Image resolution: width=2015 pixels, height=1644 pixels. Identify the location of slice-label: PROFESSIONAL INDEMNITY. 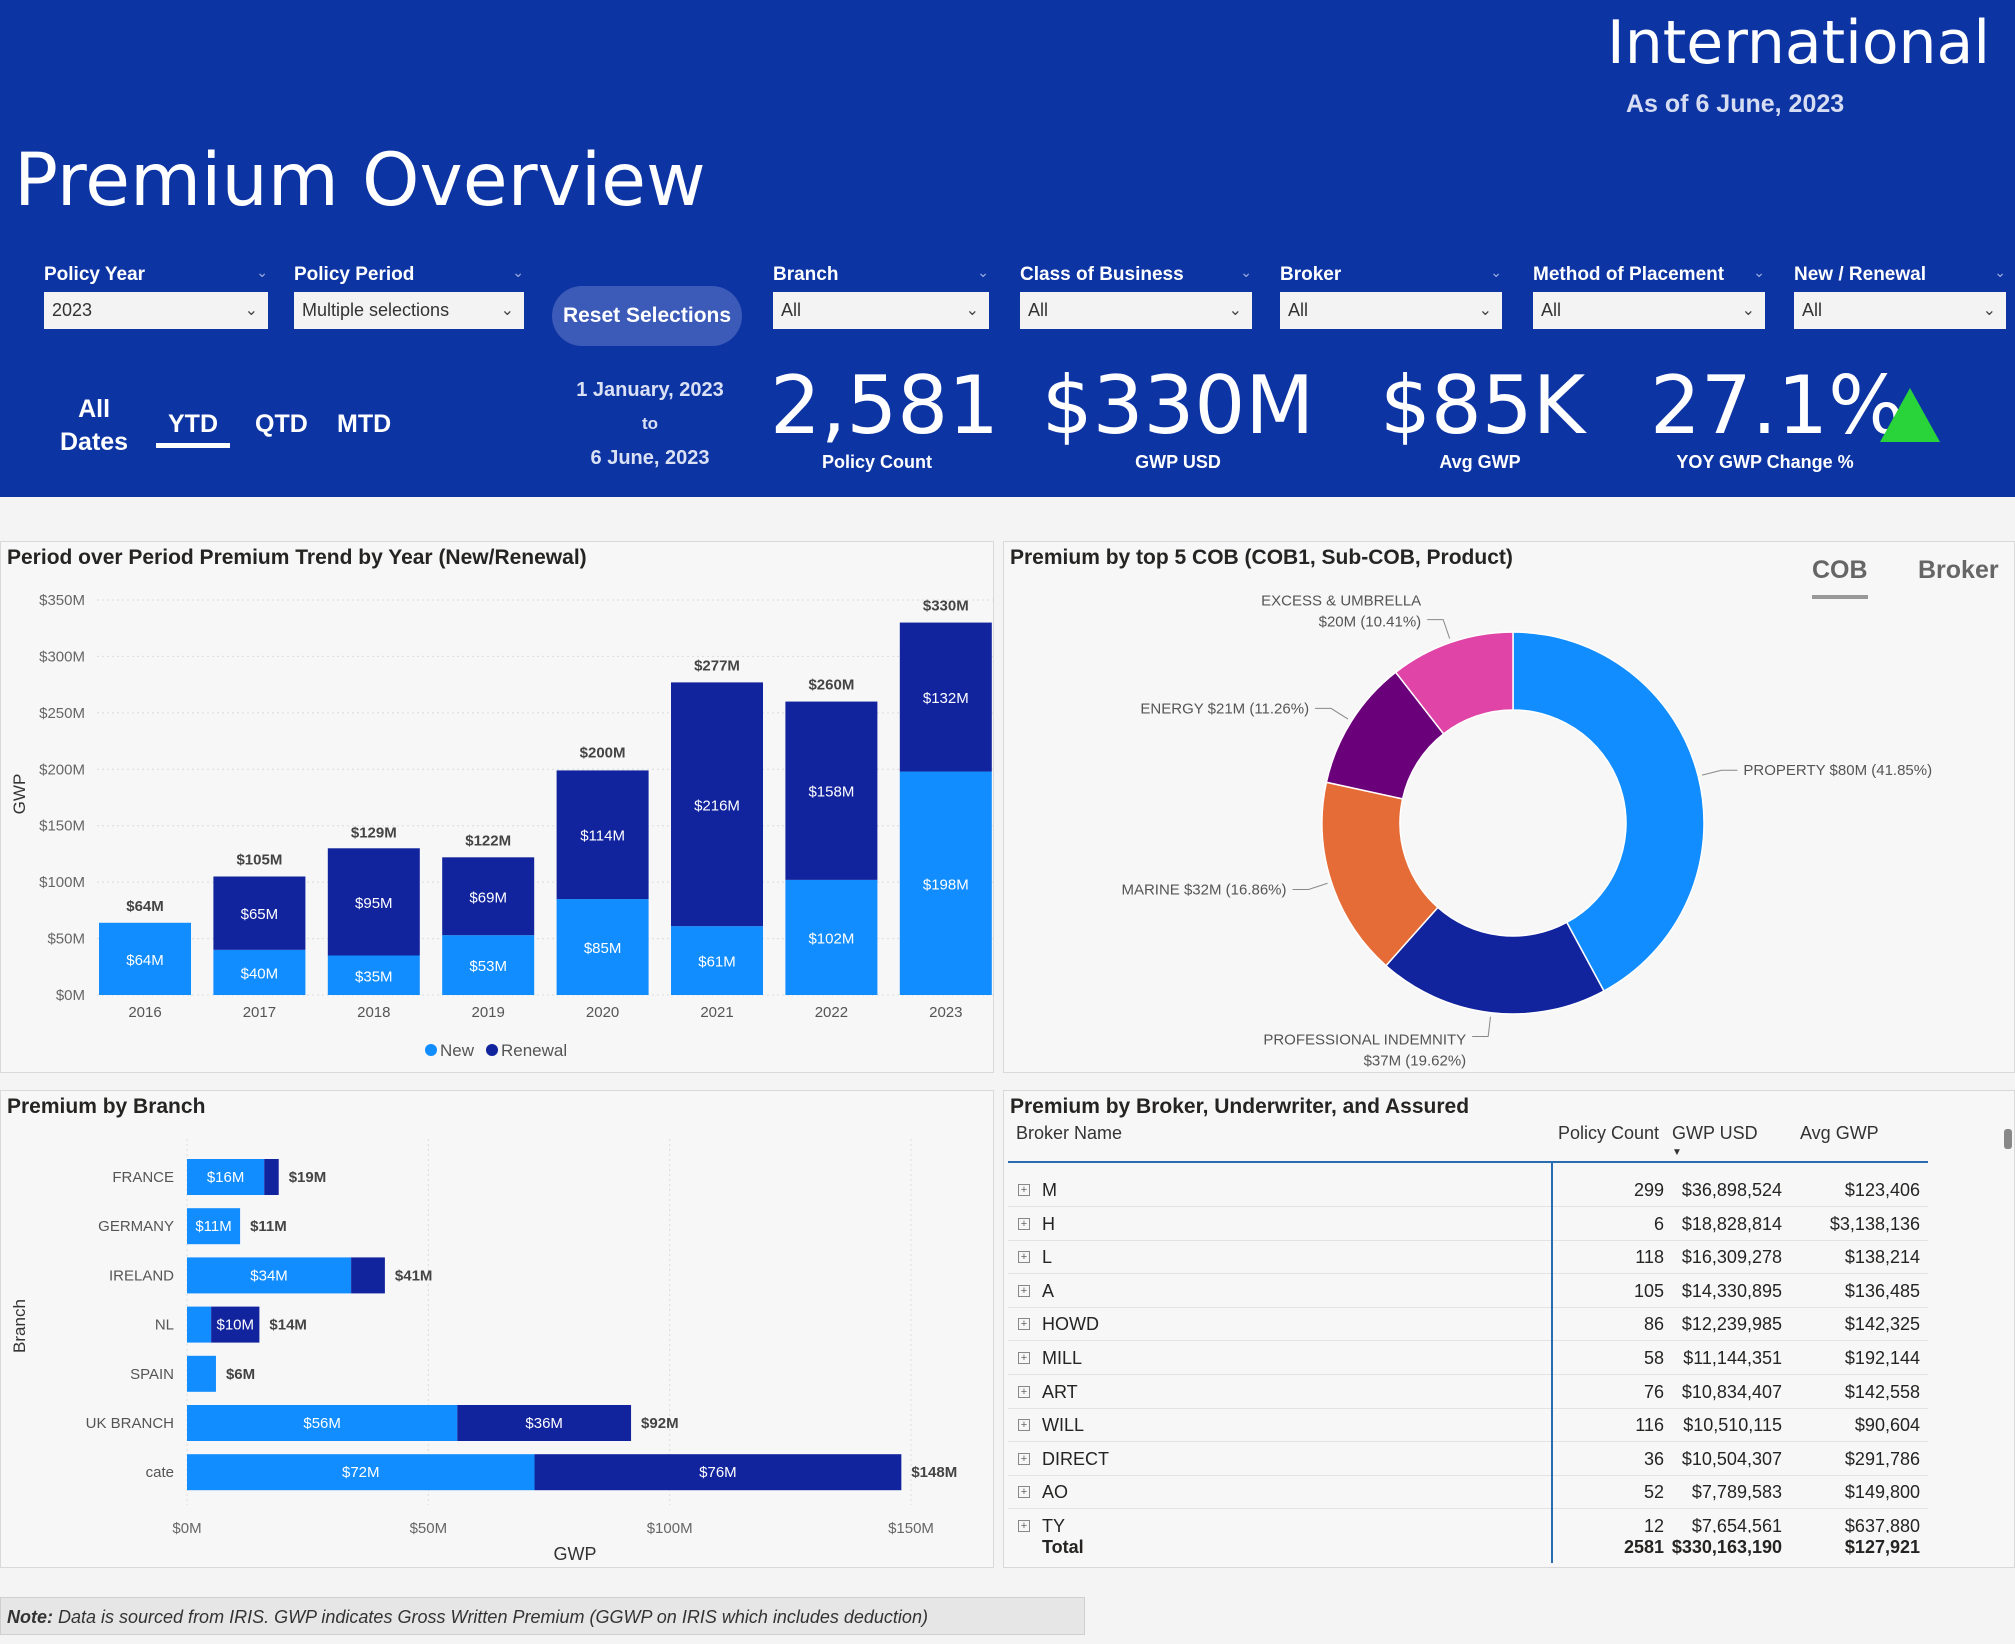
(1364, 1040).